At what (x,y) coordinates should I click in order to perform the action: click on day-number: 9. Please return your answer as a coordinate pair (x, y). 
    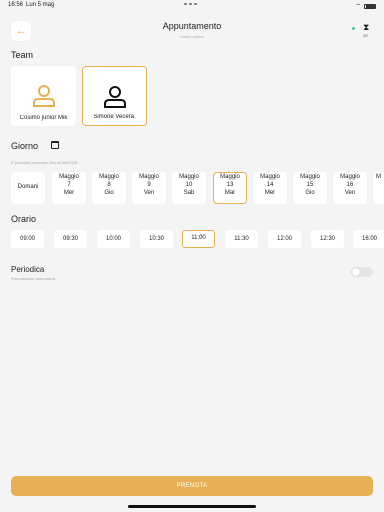
    Looking at the image, I should click on (149, 185).